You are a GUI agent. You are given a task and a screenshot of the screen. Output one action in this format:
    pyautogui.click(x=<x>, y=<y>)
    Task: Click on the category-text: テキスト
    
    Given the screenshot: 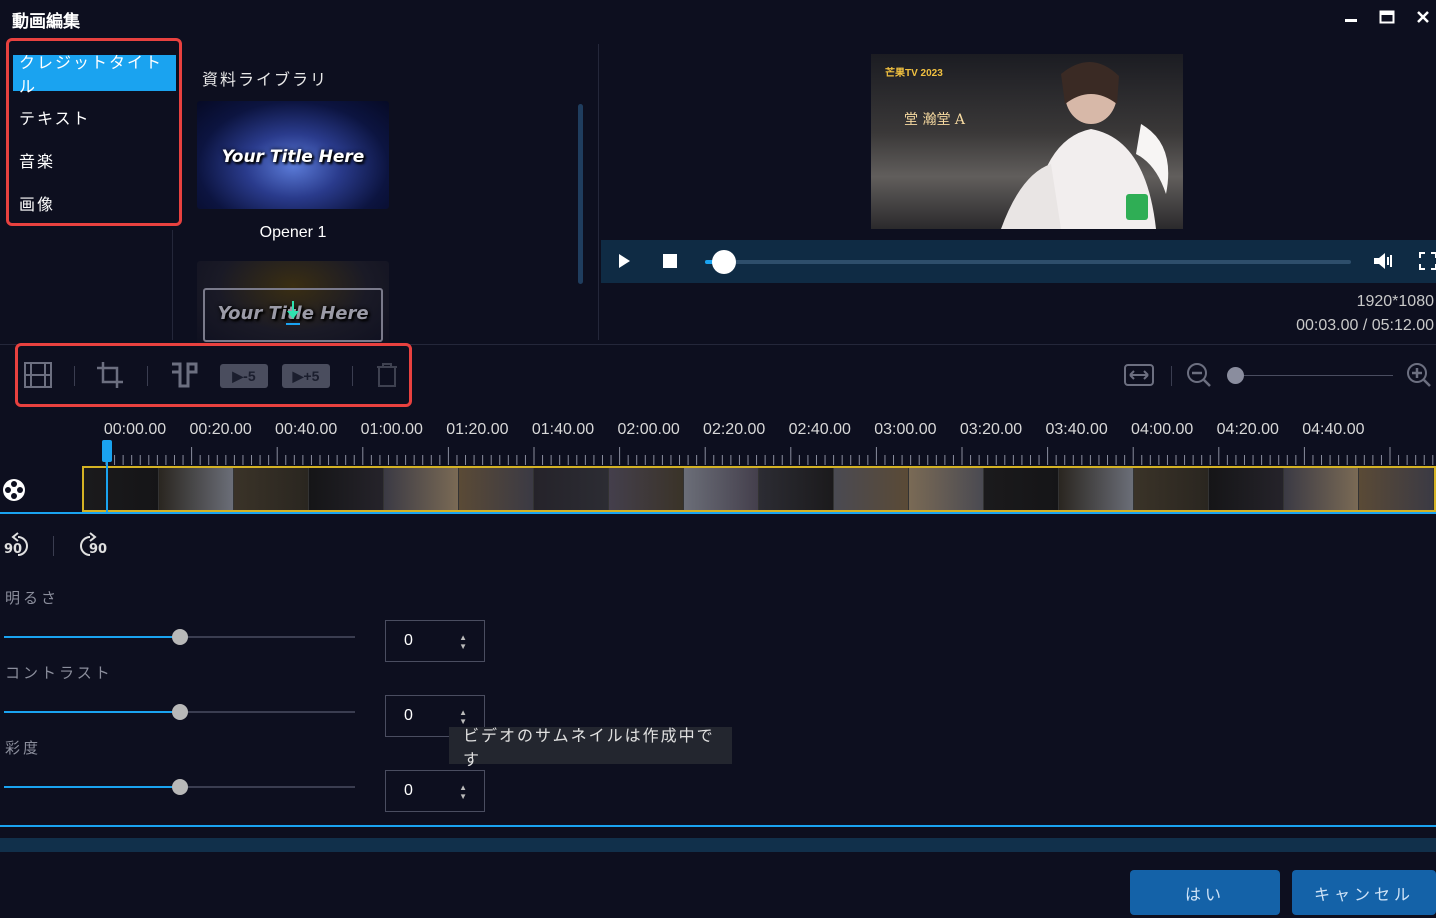 What is the action you would take?
    pyautogui.click(x=94, y=117)
    